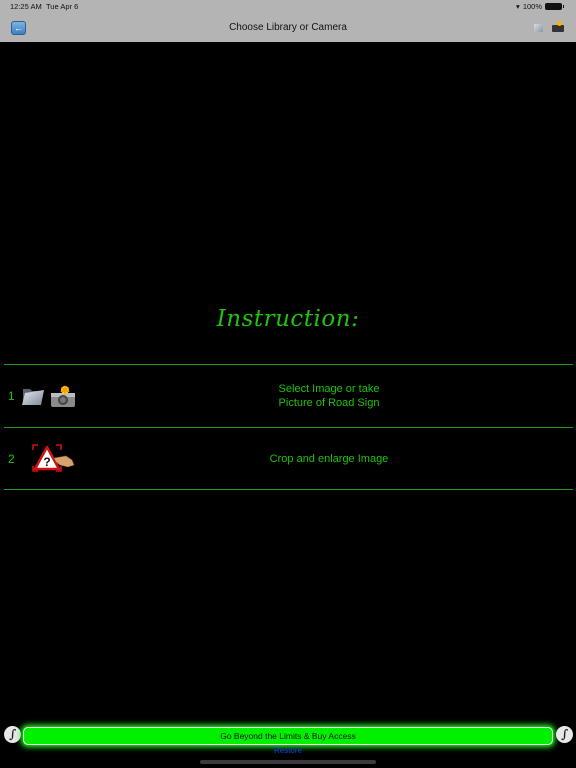 This screenshot has height=768, width=576. I want to click on flash-icon, so click(559, 23).